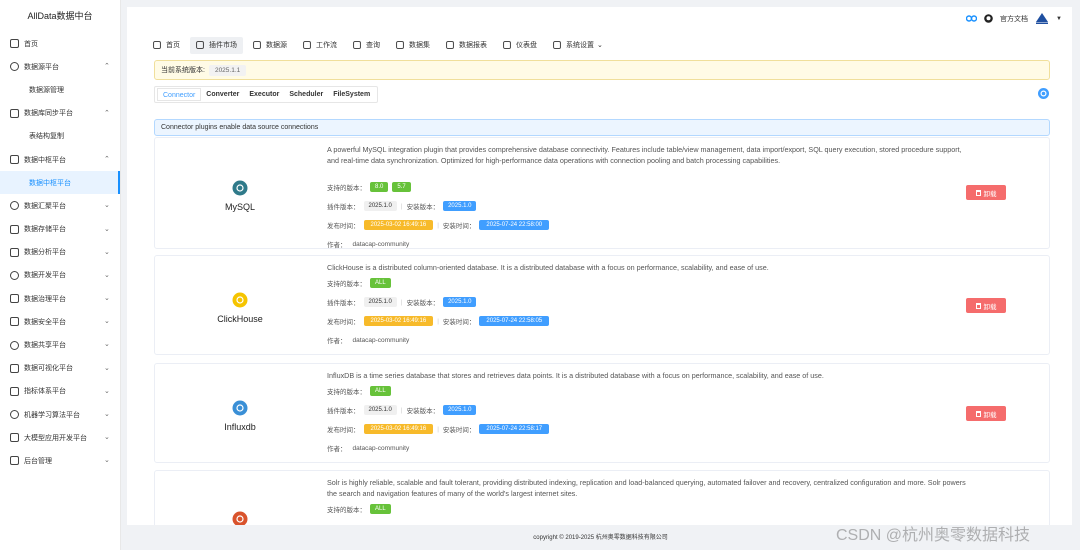  I want to click on sidebar-item-label: 数据可视化平台, so click(48, 369).